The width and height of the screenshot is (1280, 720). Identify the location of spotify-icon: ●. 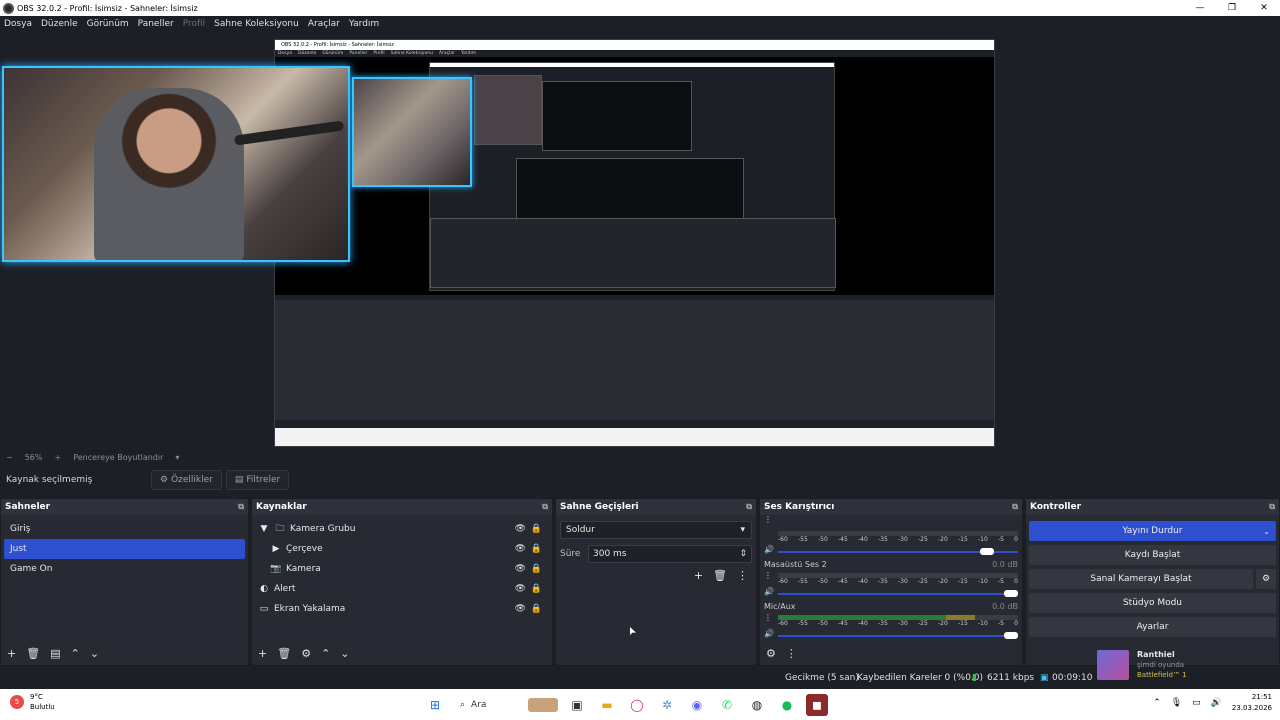
(787, 705).